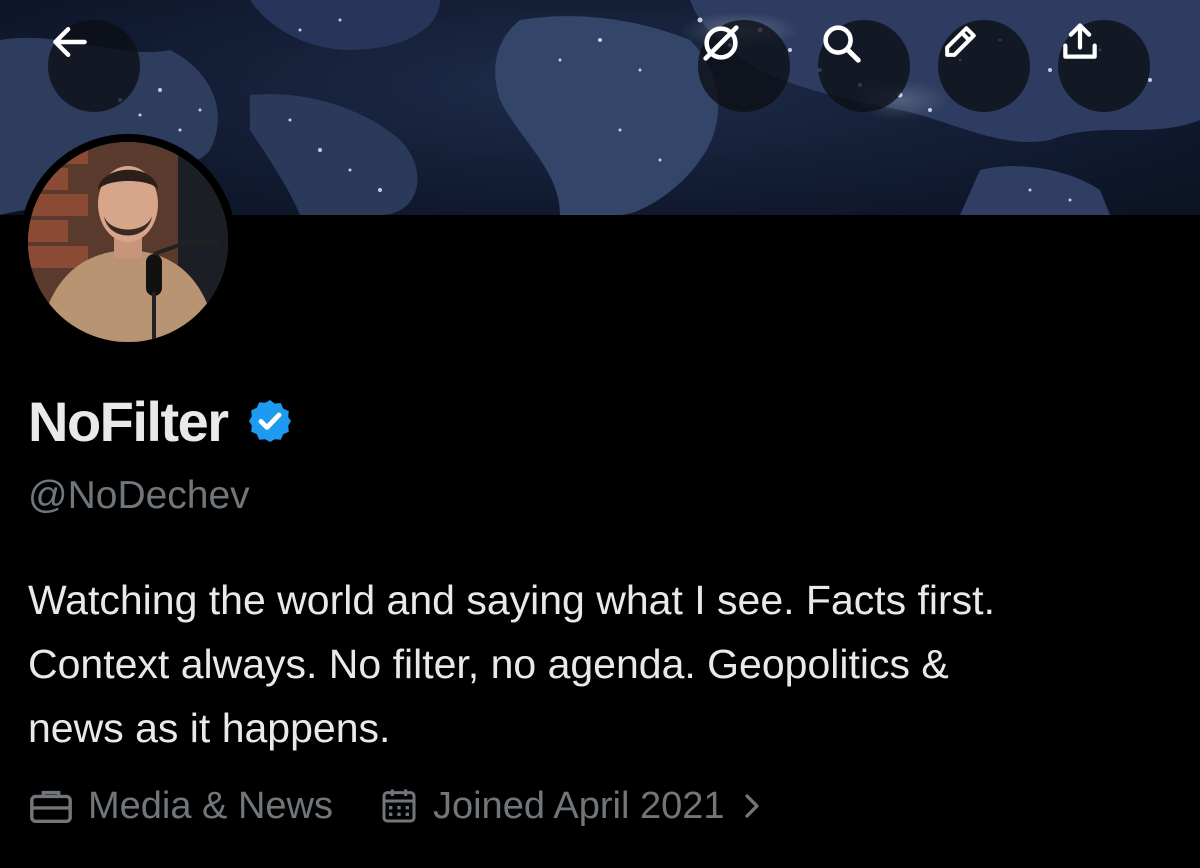 This screenshot has height=868, width=1200. I want to click on share-button, so click(1104, 66).